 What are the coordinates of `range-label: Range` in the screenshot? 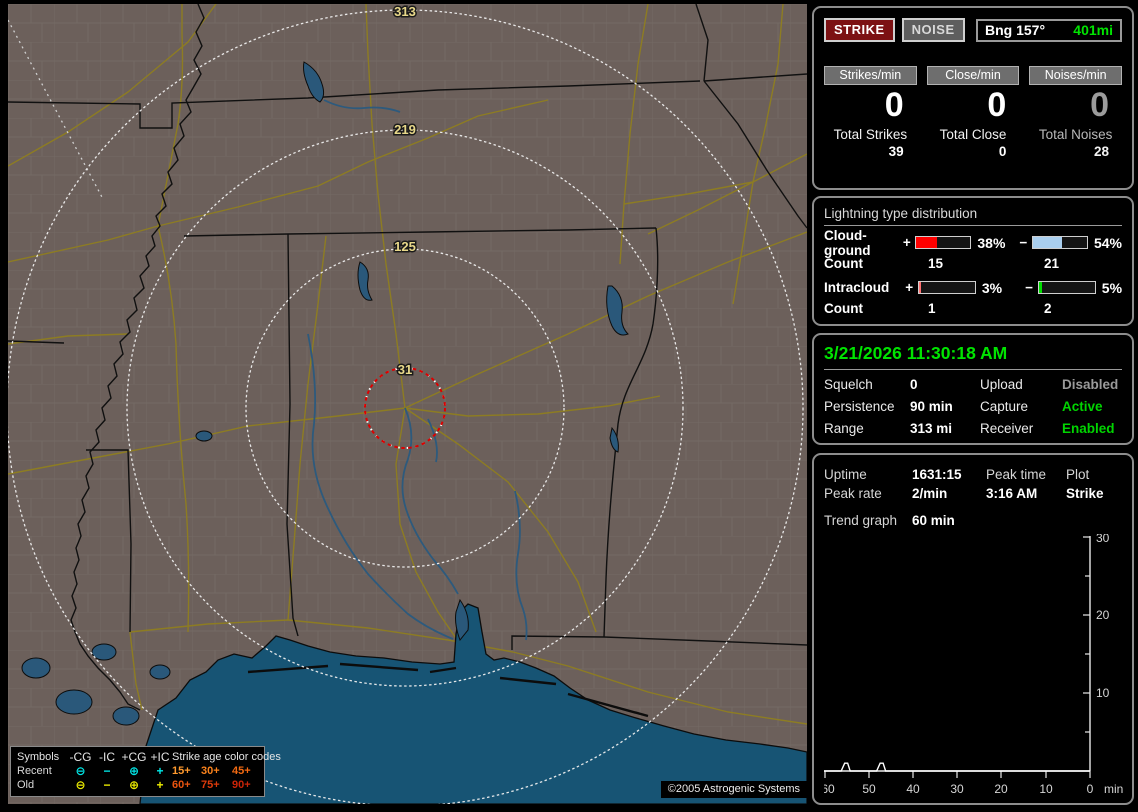 It's located at (844, 428).